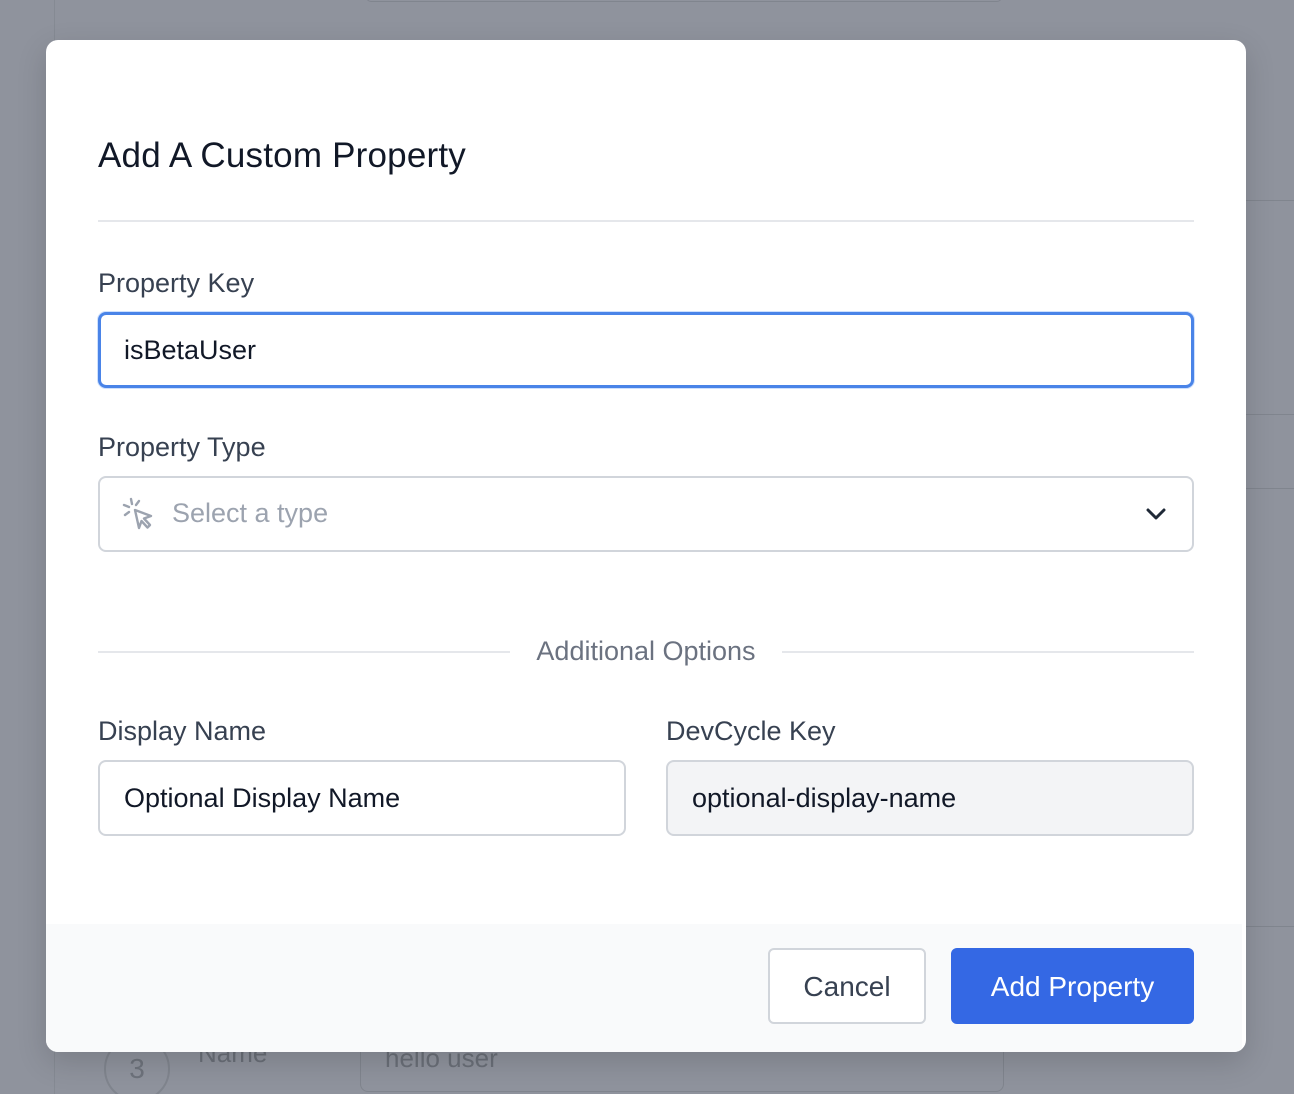 The height and width of the screenshot is (1094, 1294). Describe the element at coordinates (250, 513) in the screenshot. I see `property-type-placeholder: Select a type` at that location.